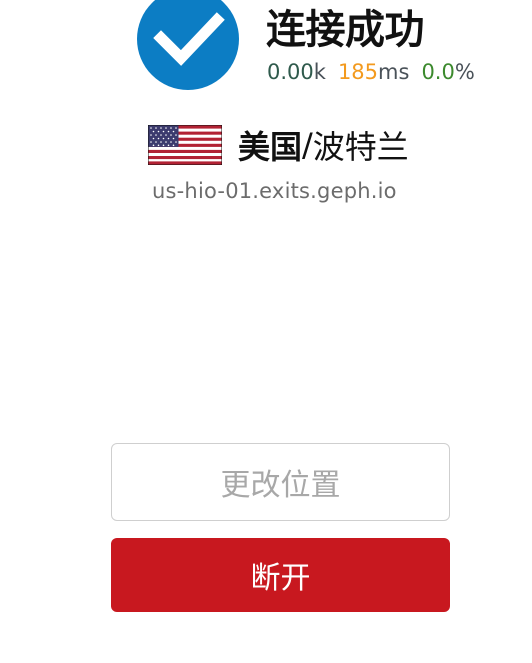  I want to click on packet-loss-value: 0.0, so click(438, 72).